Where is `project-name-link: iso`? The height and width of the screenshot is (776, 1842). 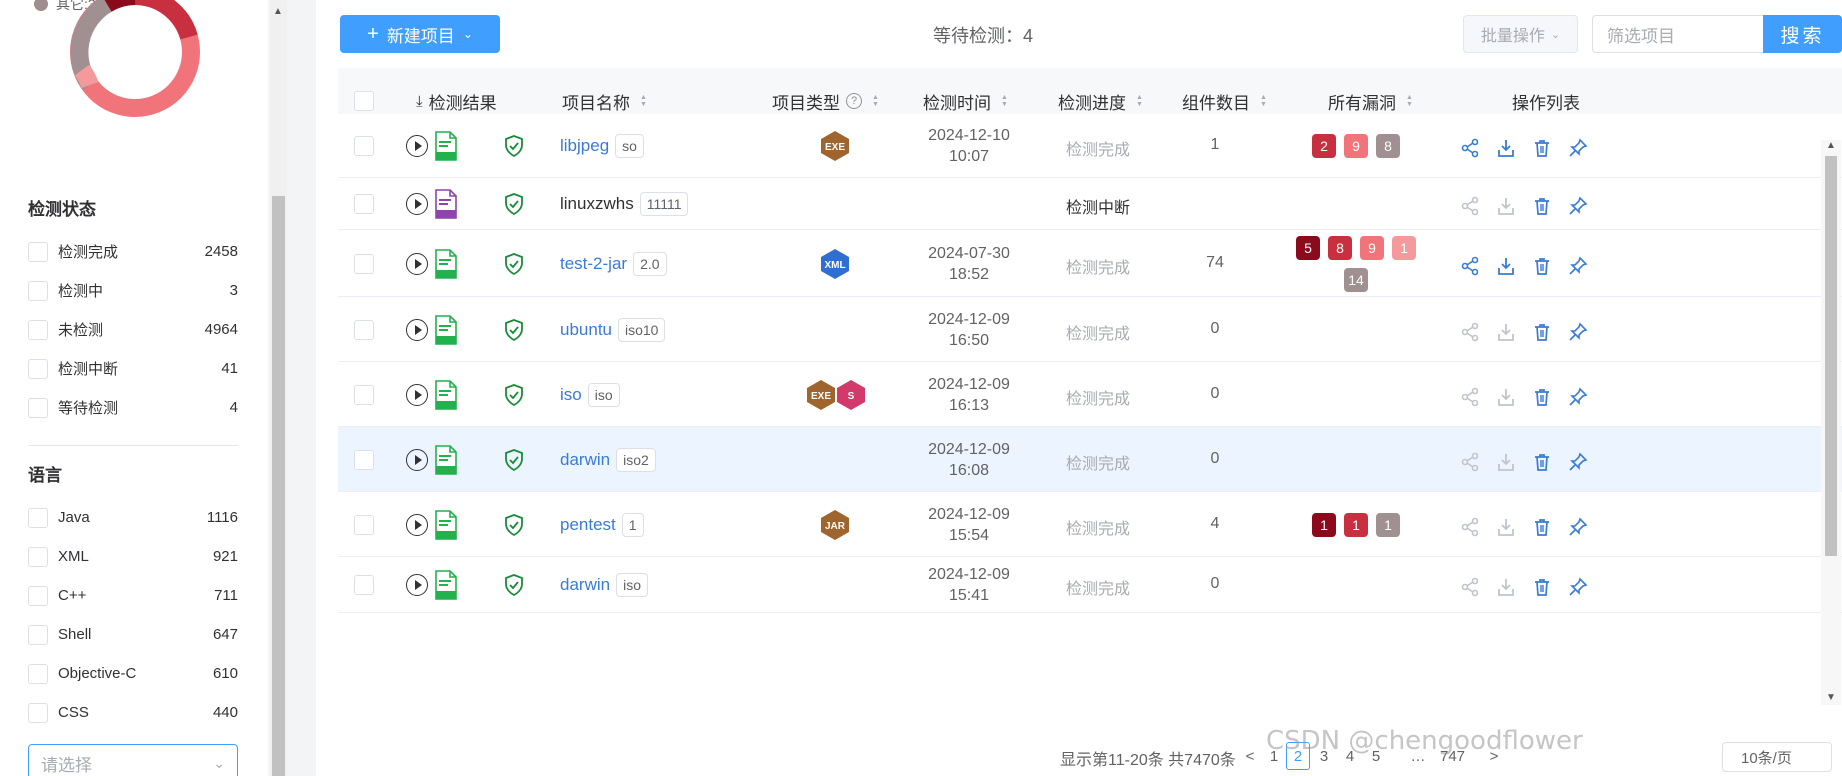
project-name-link: iso is located at coordinates (571, 395).